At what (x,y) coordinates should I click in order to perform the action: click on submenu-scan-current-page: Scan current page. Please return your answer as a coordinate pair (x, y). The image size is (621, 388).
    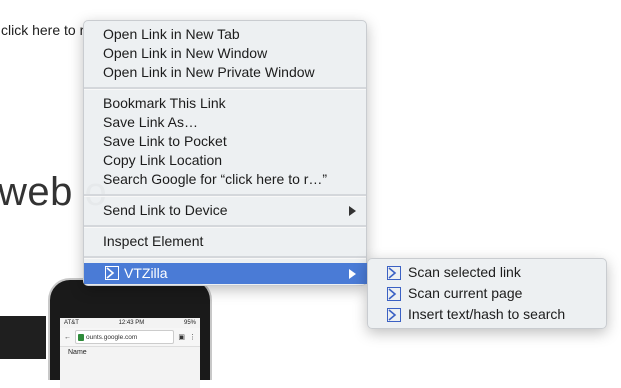
    Looking at the image, I should click on (487, 293).